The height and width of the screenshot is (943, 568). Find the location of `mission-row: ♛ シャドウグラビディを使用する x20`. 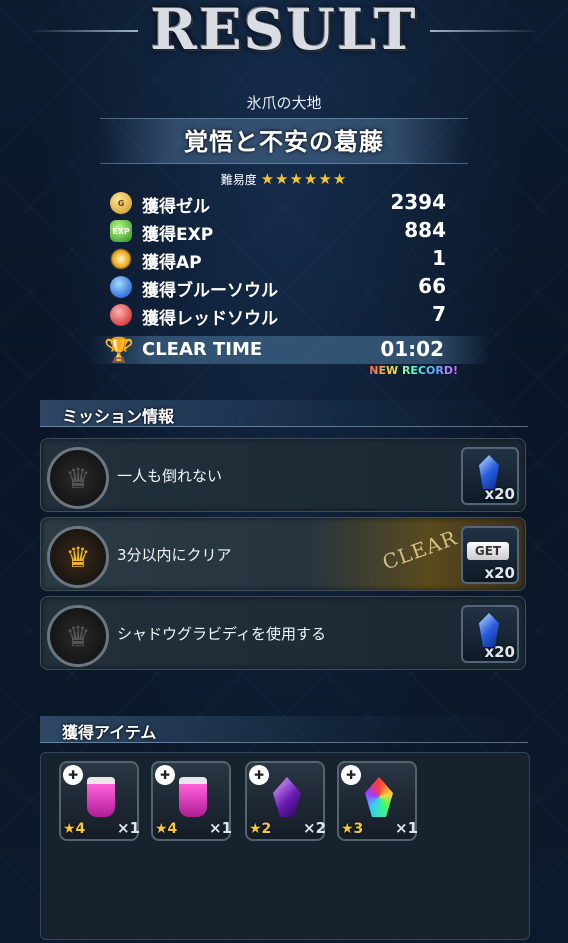

mission-row: ♛ シャドウグラビディを使用する x20 is located at coordinates (283, 633).